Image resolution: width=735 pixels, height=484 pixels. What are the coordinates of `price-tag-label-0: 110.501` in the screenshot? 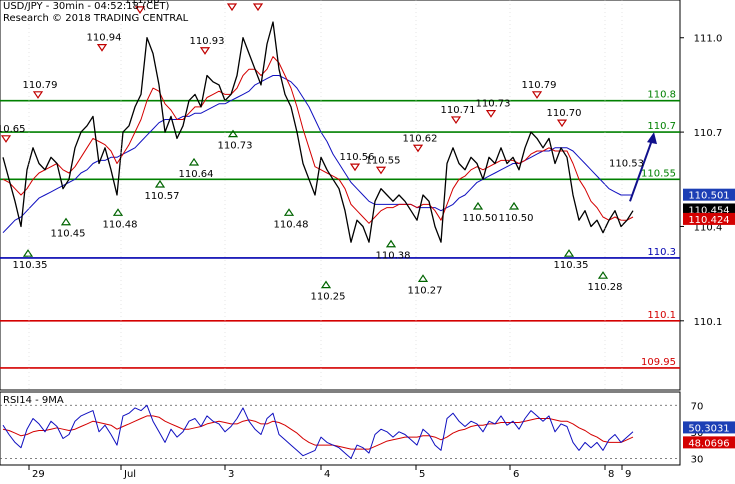 It's located at (708, 196).